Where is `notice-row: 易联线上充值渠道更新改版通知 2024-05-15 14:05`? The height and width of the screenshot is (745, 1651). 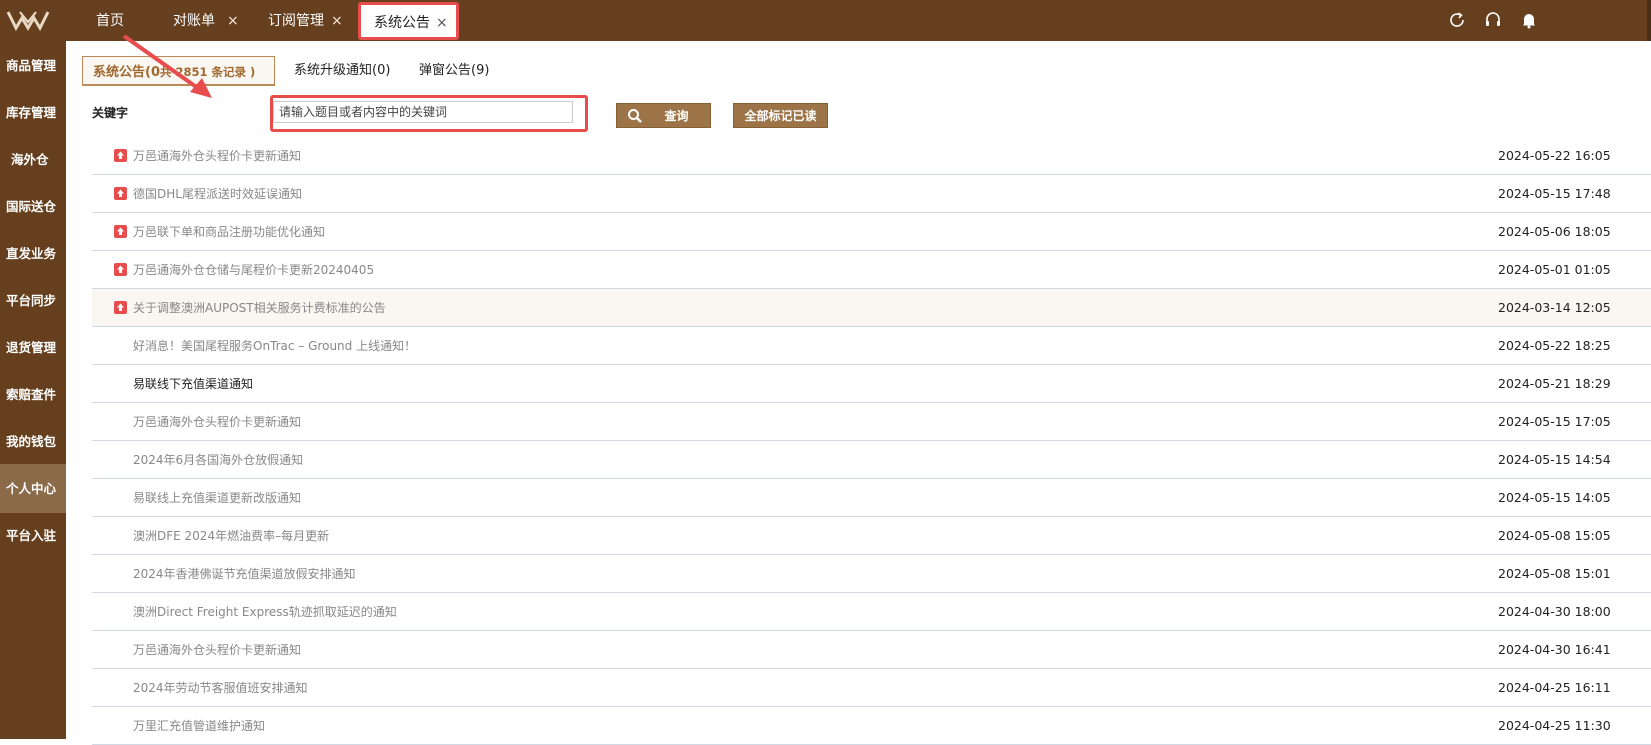 notice-row: 易联线上充值渠道更新改版通知 2024-05-15 14:05 is located at coordinates (871, 498).